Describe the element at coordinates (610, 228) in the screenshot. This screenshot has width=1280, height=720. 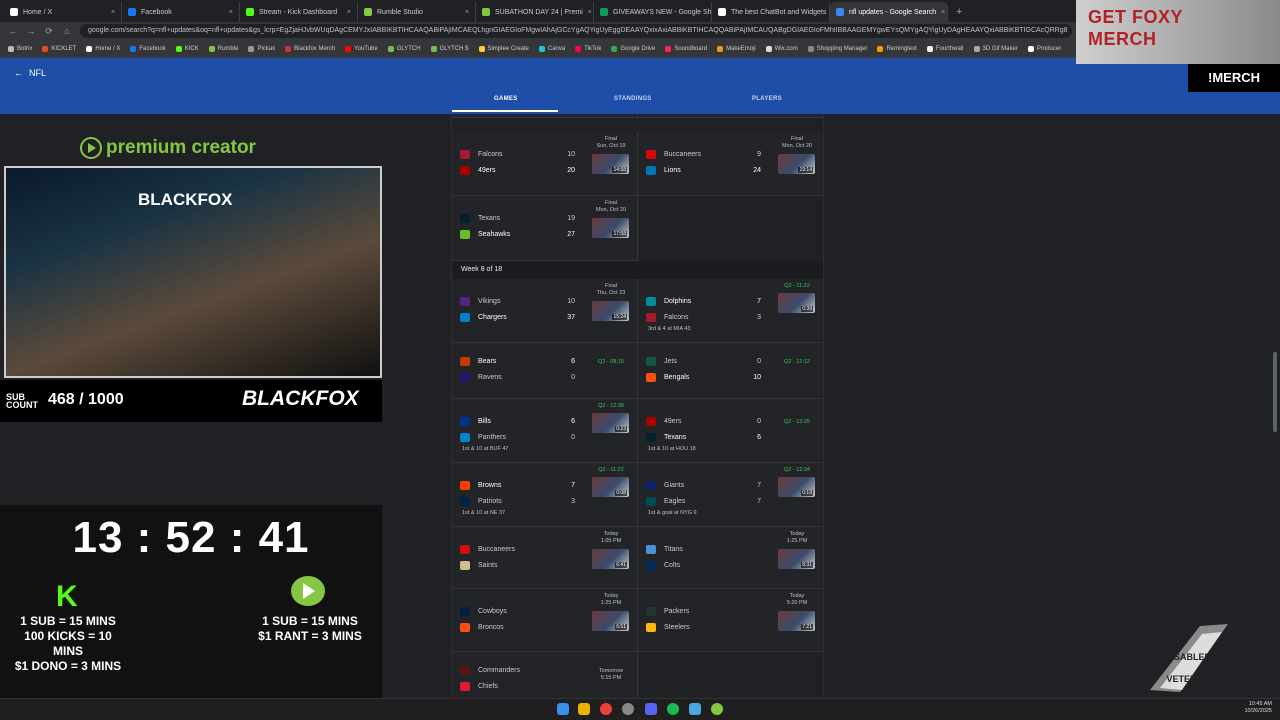
I see `highlight-video-thumbnail: 17:58` at that location.